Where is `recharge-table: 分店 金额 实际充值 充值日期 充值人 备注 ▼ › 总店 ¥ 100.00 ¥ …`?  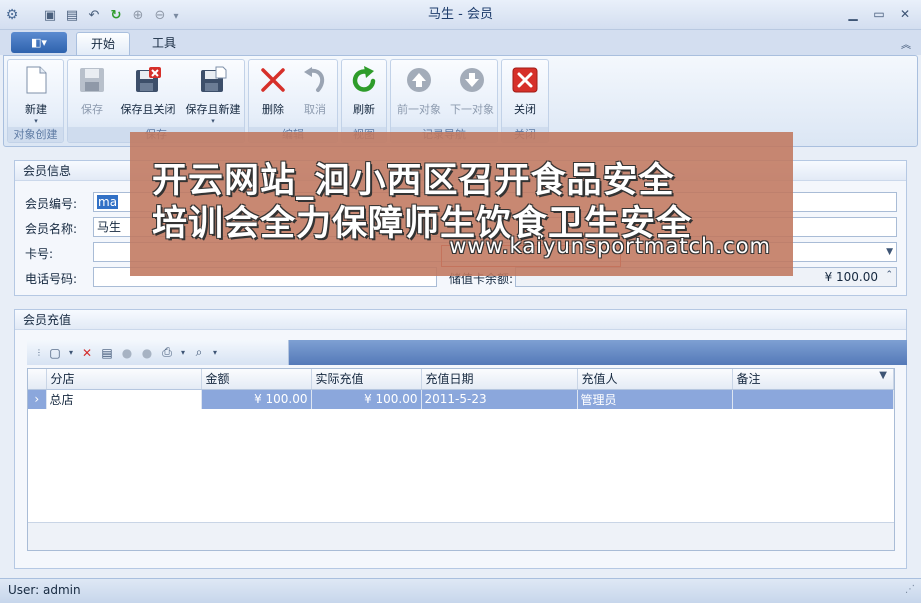 recharge-table: 分店 金额 实际充值 充值日期 充值人 备注 ▼ › 总店 ¥ 100.00 ¥ … is located at coordinates (461, 389).